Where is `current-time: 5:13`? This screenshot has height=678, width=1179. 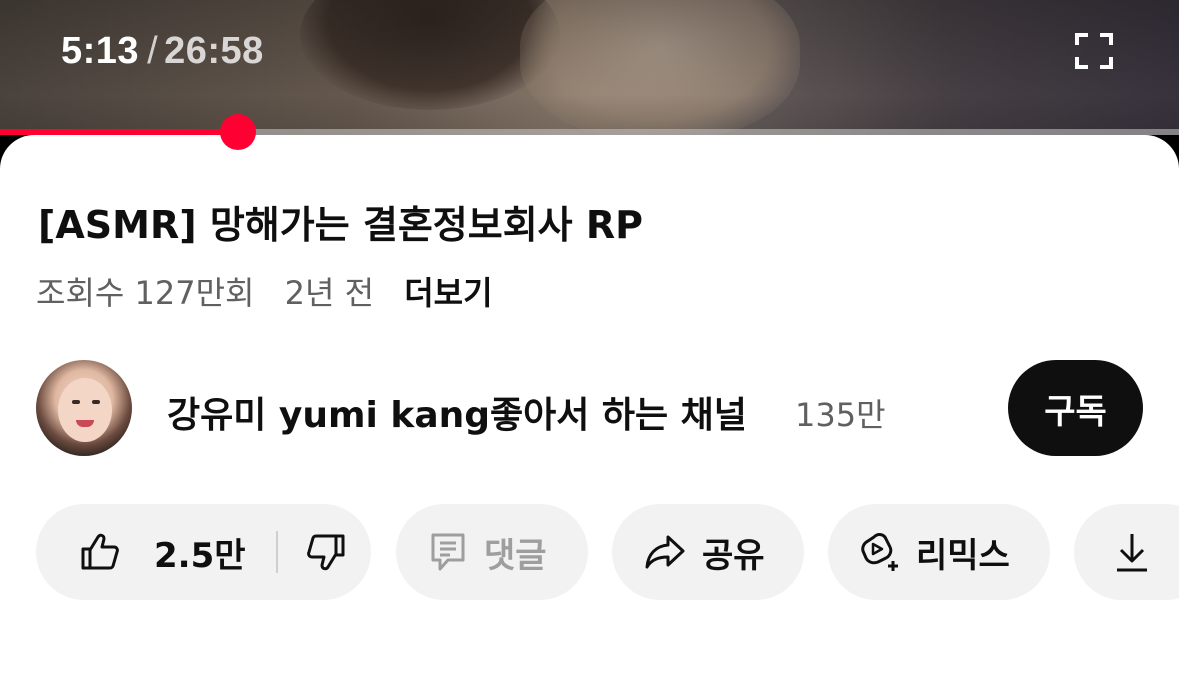
current-time: 5:13 is located at coordinates (100, 51).